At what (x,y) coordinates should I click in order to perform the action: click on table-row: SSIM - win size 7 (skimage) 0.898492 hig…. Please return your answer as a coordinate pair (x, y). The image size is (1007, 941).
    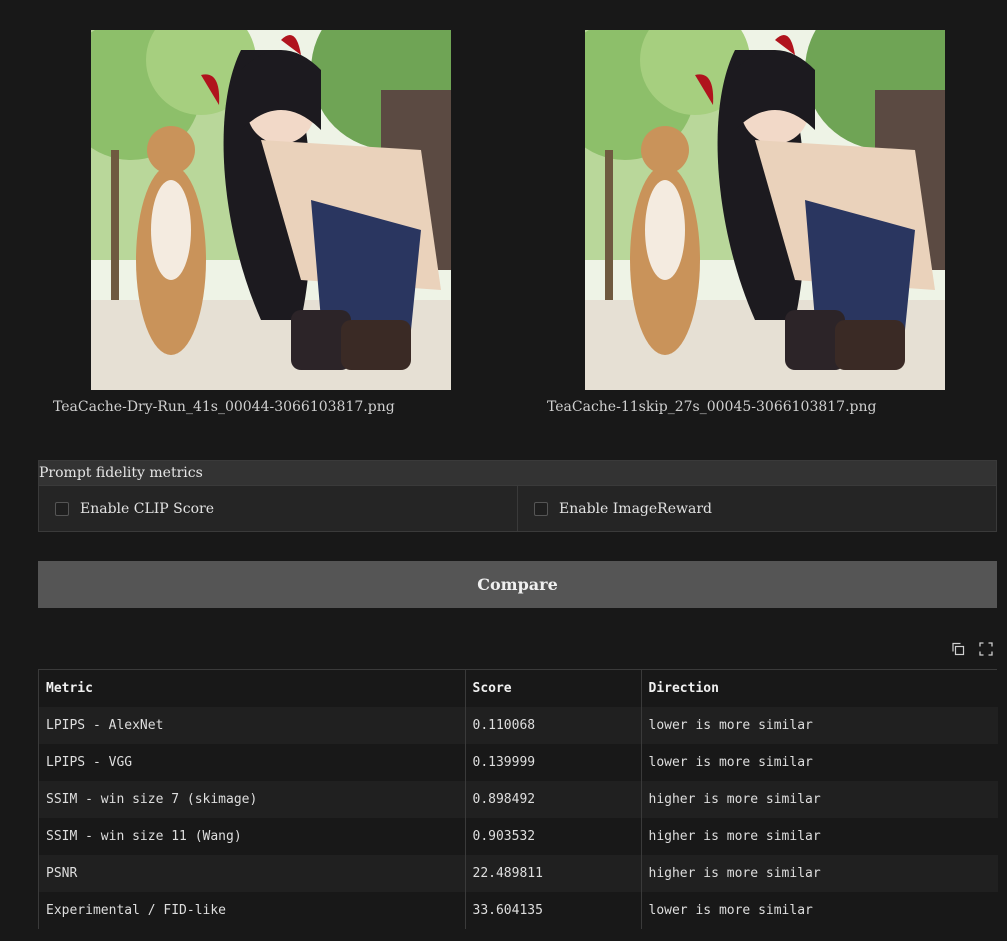
    Looking at the image, I should click on (518, 799).